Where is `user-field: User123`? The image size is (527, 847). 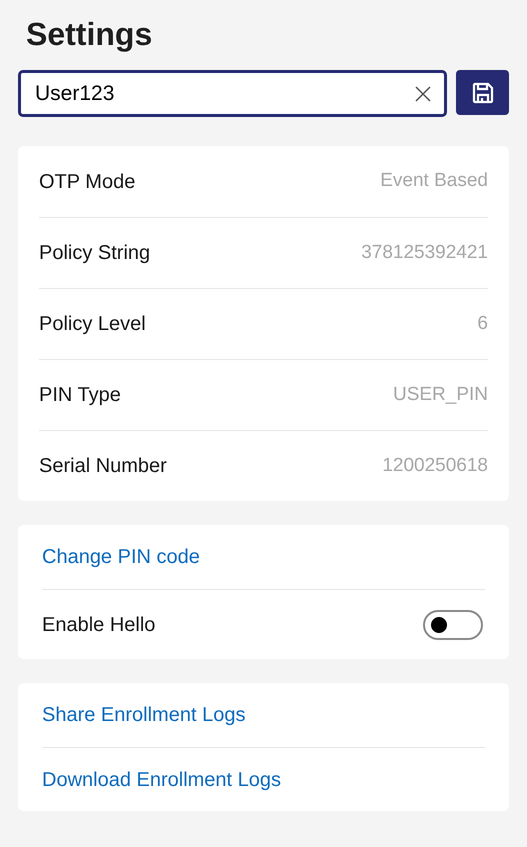 user-field: User123 is located at coordinates (232, 93).